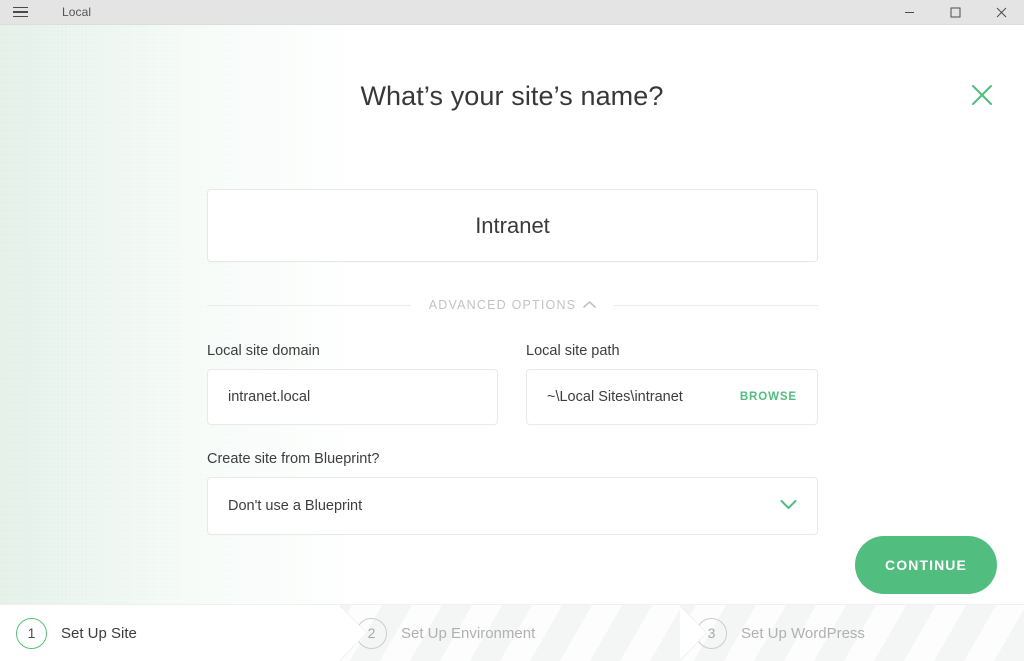 The image size is (1024, 661). Describe the element at coordinates (573, 351) in the screenshot. I see `local-site-path-label: Local site path` at that location.